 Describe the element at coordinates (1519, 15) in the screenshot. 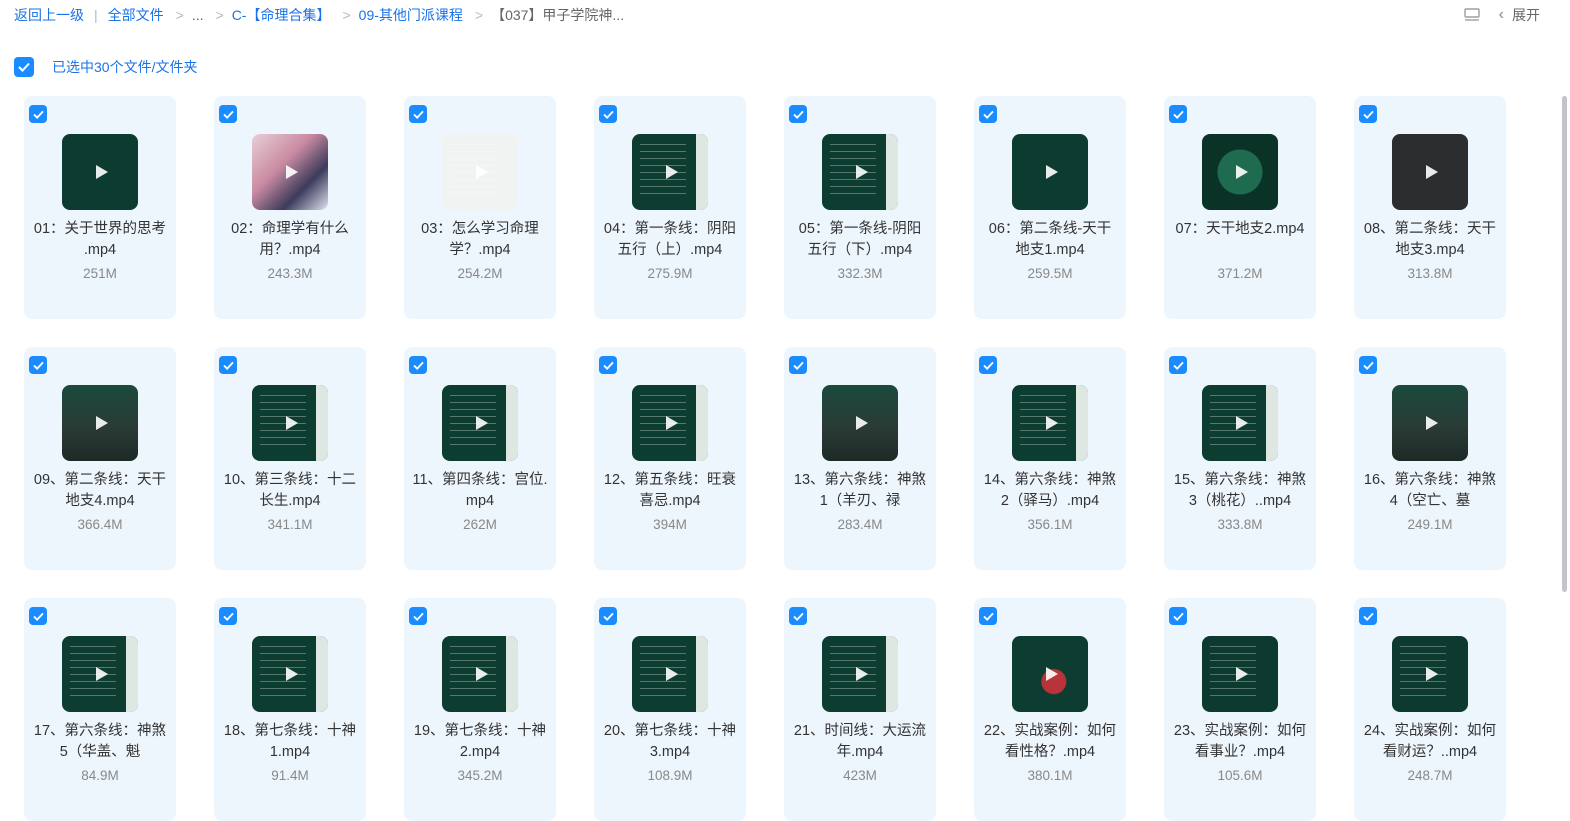

I see `expand-button: ‹ 展开` at that location.